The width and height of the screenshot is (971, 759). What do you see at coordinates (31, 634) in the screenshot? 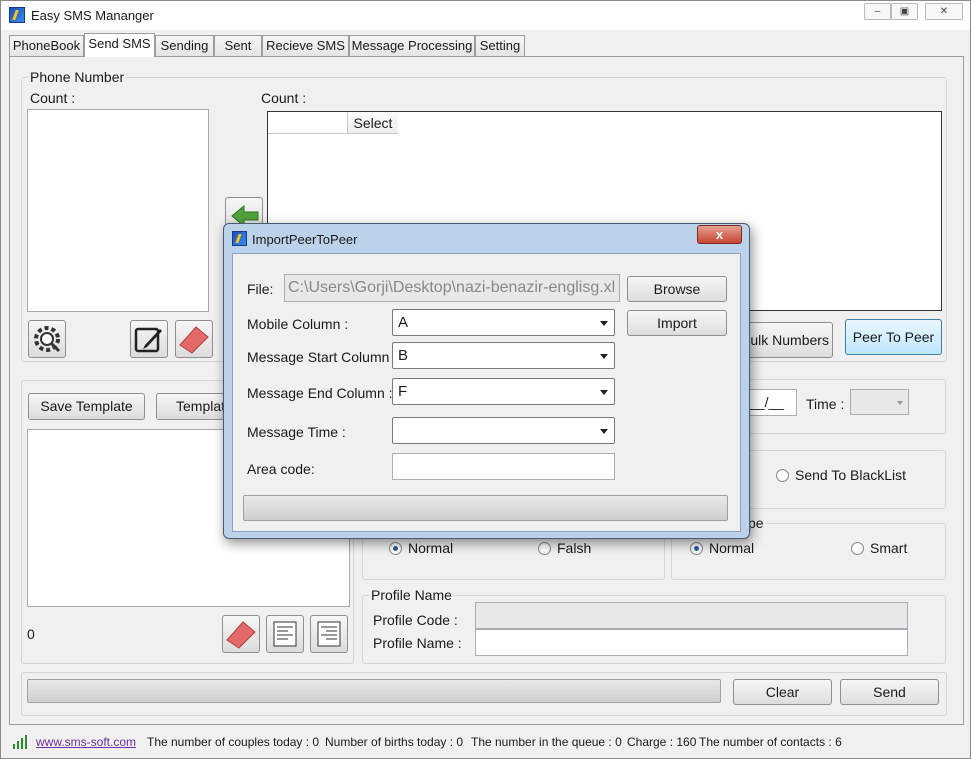
I see `char-count: 0` at bounding box center [31, 634].